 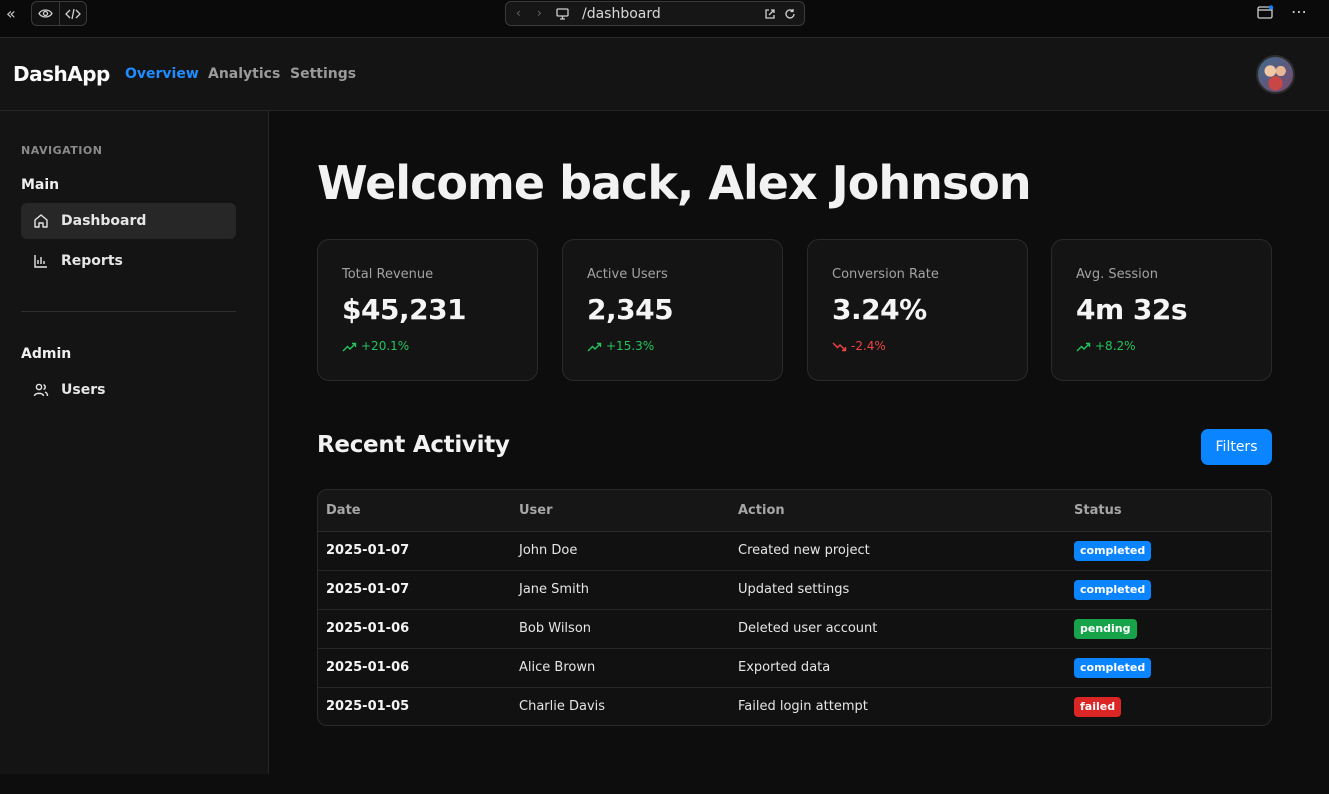 I want to click on cell-user: Jane Smith, so click(x=620, y=590).